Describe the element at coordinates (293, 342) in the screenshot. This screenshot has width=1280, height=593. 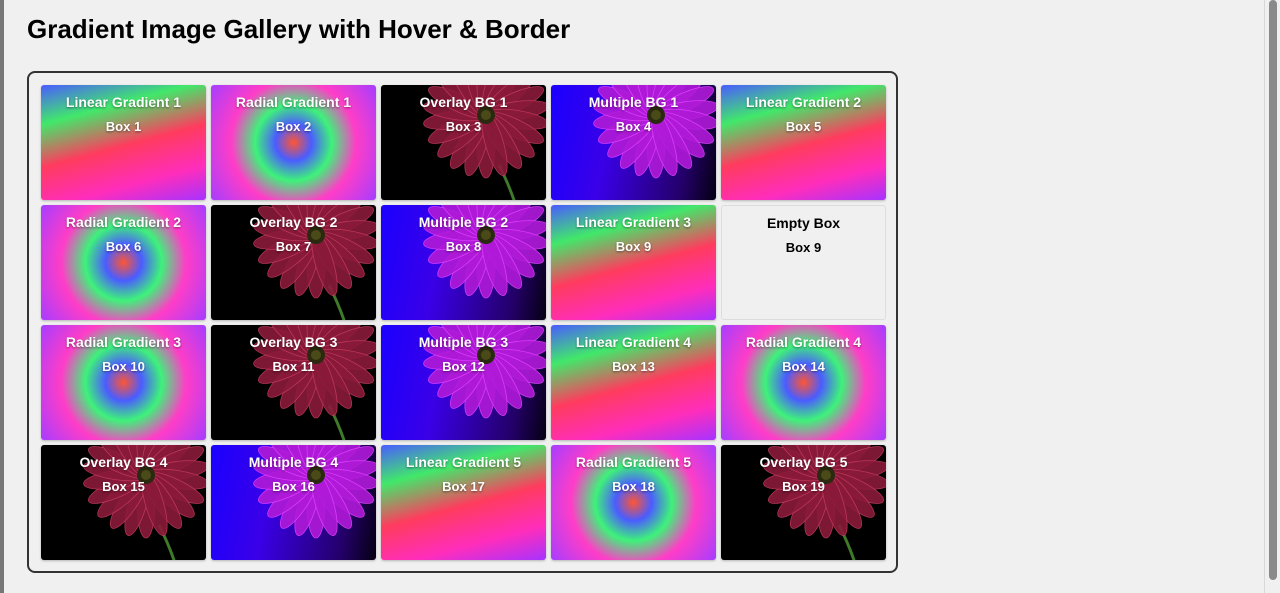
I see `box-title: Overlay BG 3` at that location.